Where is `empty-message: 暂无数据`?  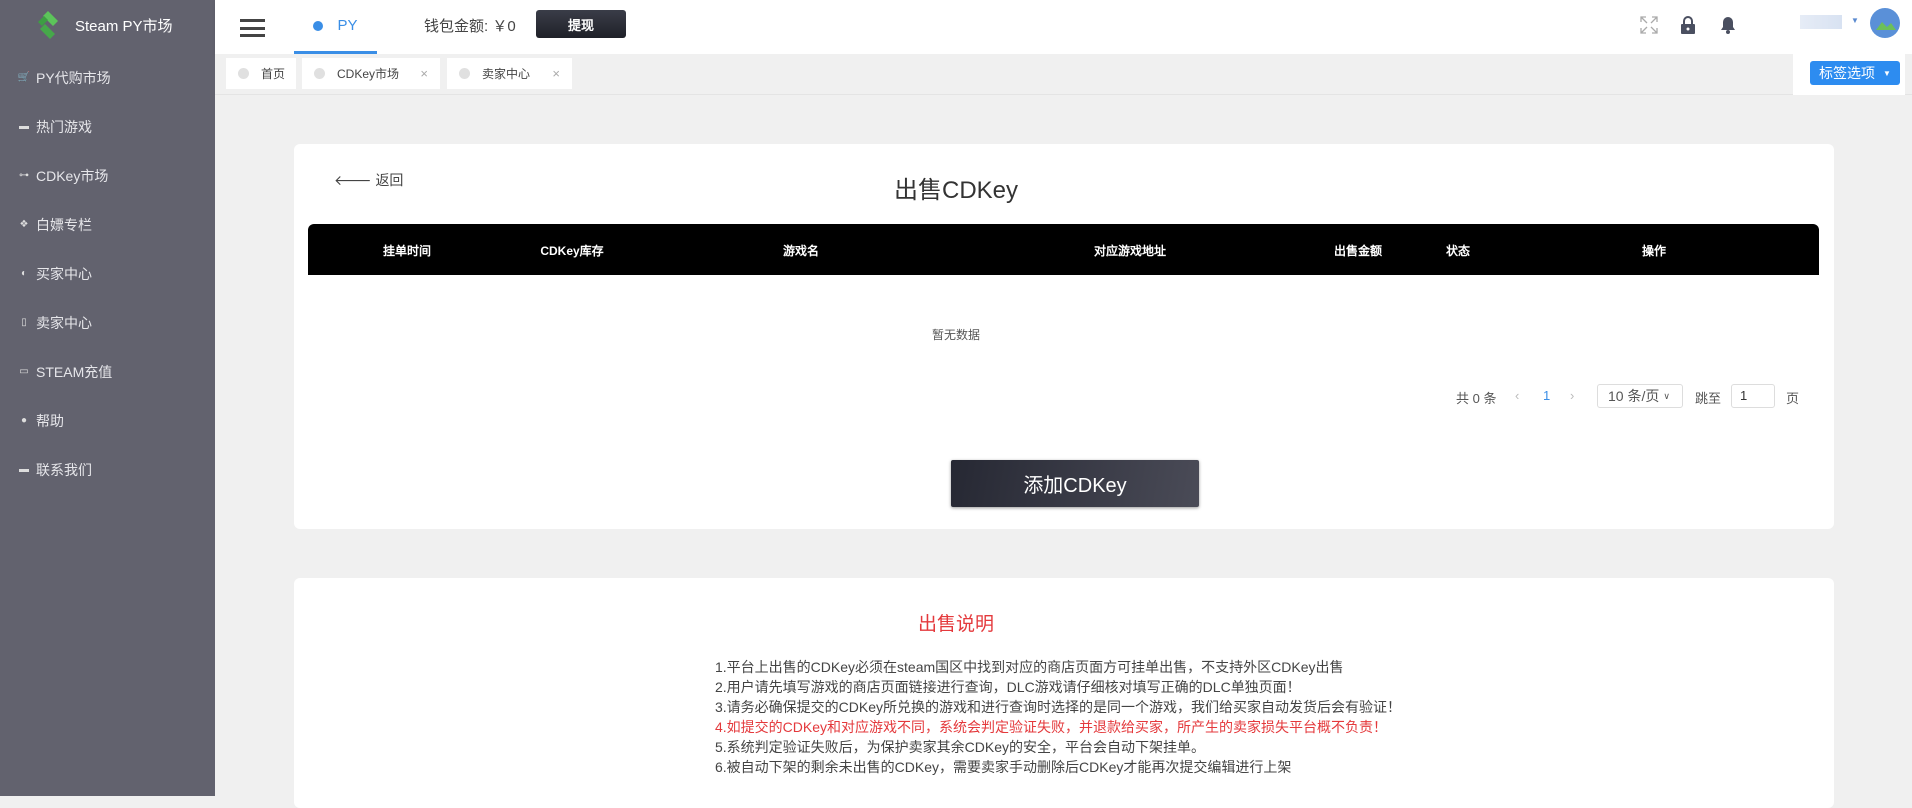 empty-message: 暂无数据 is located at coordinates (955, 335).